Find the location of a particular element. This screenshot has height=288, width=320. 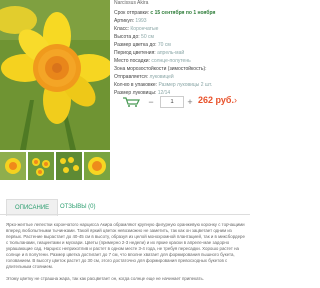

spec-row: Артикул: 1993 is located at coordinates (130, 21).